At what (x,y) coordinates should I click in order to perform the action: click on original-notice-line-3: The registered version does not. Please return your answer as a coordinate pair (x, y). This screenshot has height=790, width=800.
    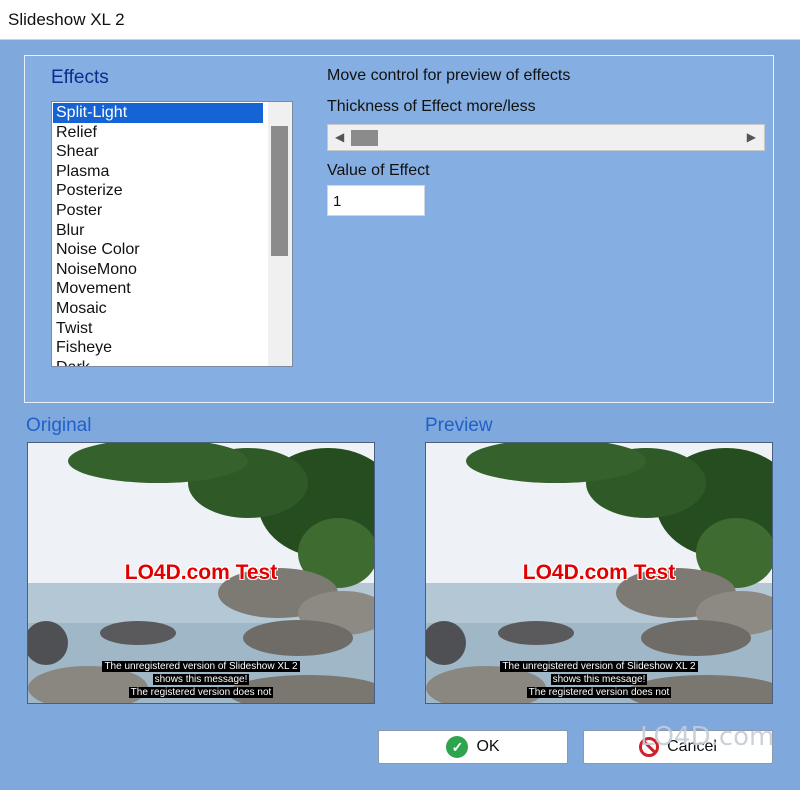
    Looking at the image, I should click on (201, 692).